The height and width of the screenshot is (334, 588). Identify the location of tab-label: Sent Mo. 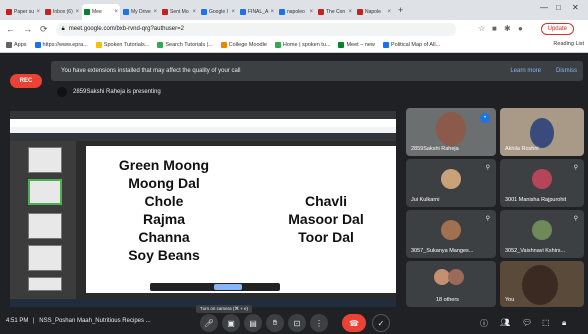
(179, 12).